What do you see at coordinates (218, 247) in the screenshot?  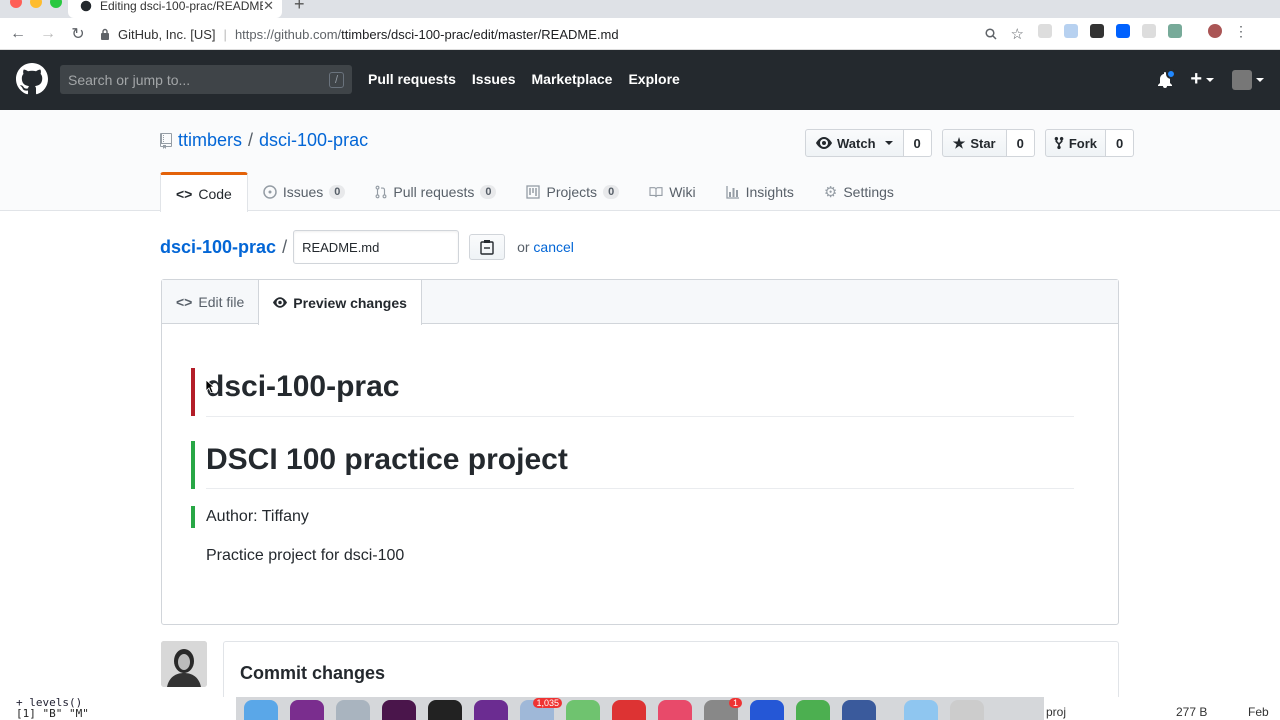 I see `breadcrumb-repo-link: dsci-100-prac` at bounding box center [218, 247].